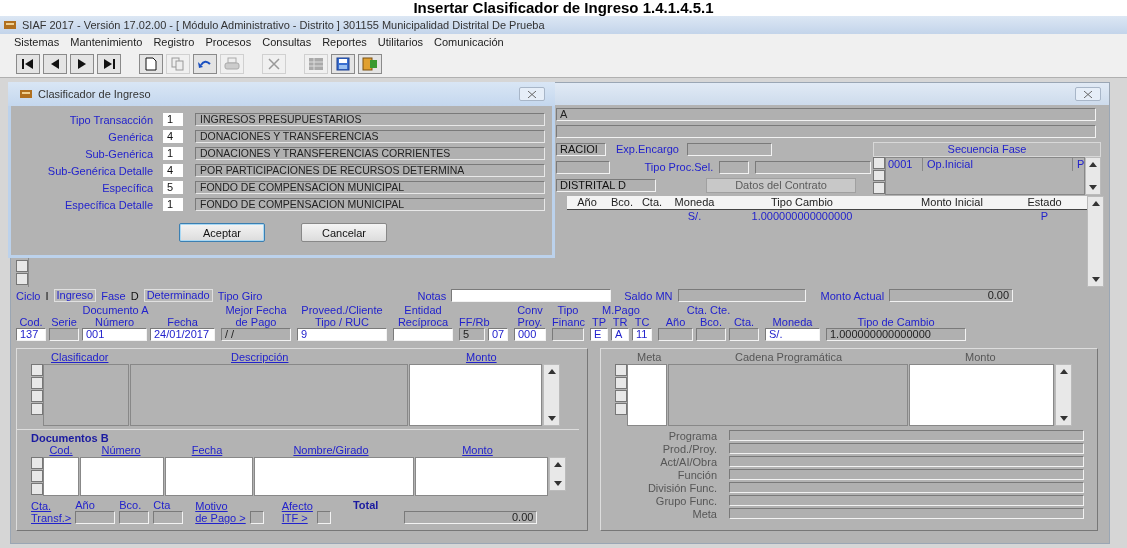 This screenshot has width=1127, height=548. Describe the element at coordinates (622, 202) in the screenshot. I see `column-header: Bco.` at that location.